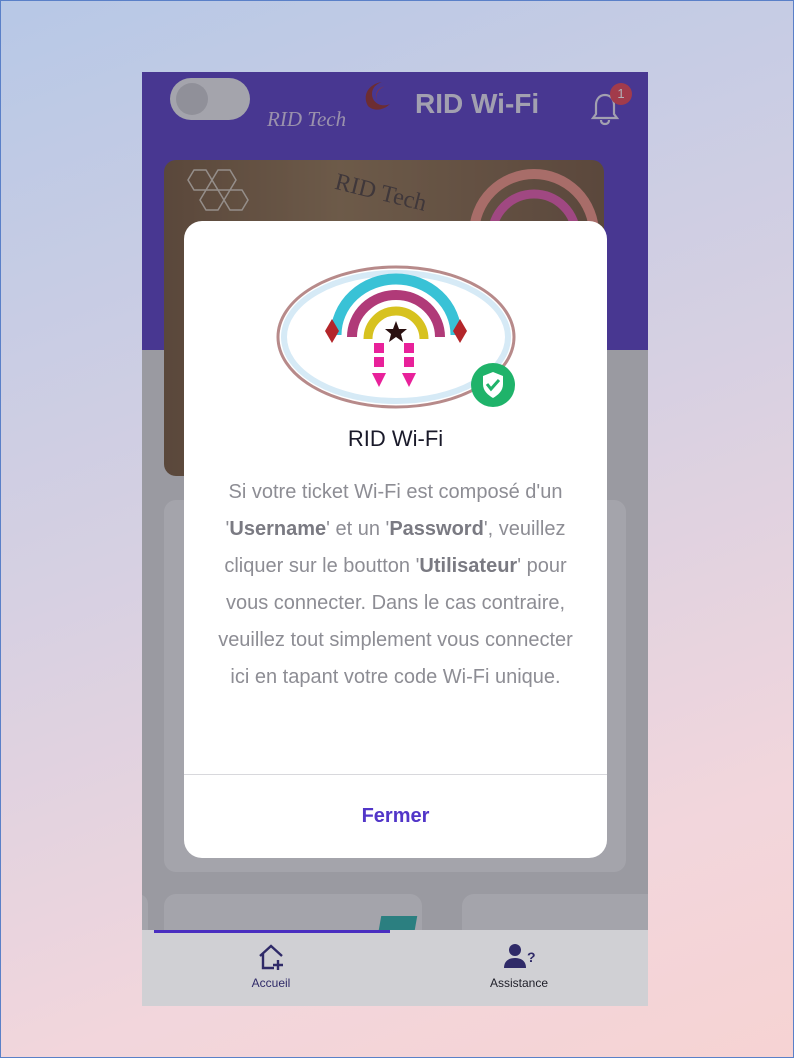  Describe the element at coordinates (395, 438) in the screenshot. I see `dialog-title: RID Wi-Fi` at that location.